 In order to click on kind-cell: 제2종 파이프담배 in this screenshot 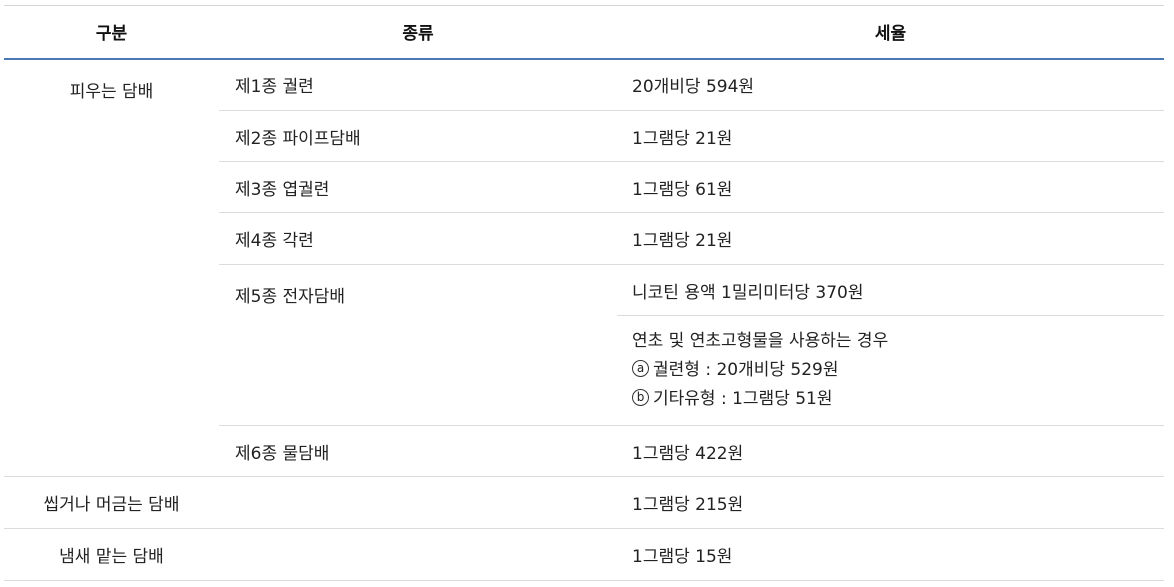, I will do `click(418, 136)`.